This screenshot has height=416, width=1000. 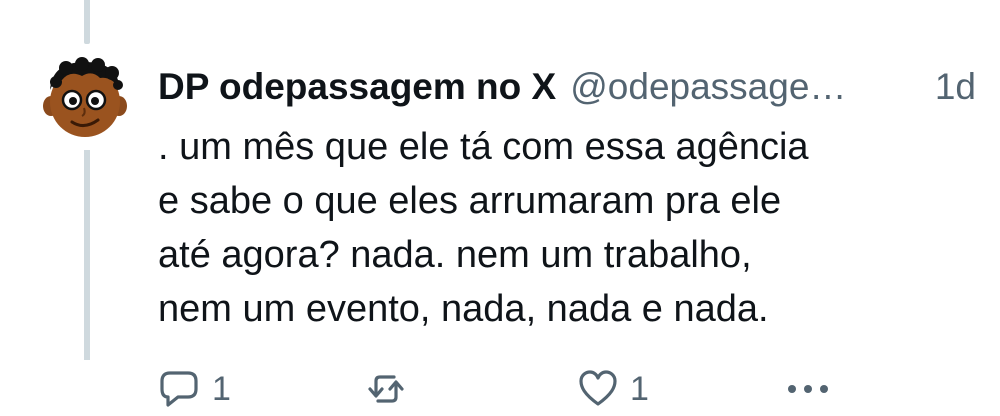 I want to click on retweet-button, so click(x=392, y=389).